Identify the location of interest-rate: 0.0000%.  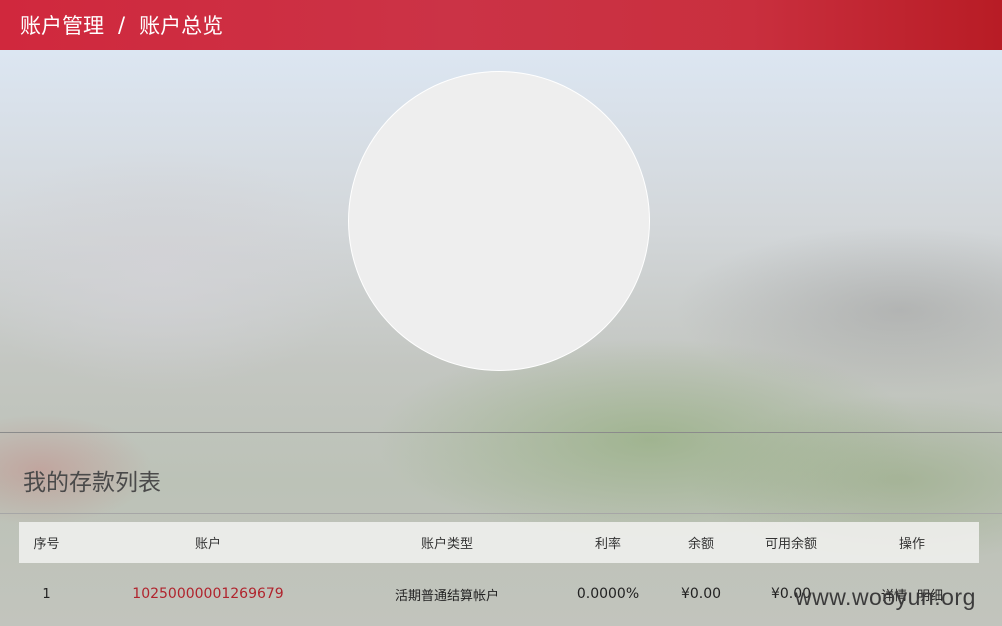
(608, 594).